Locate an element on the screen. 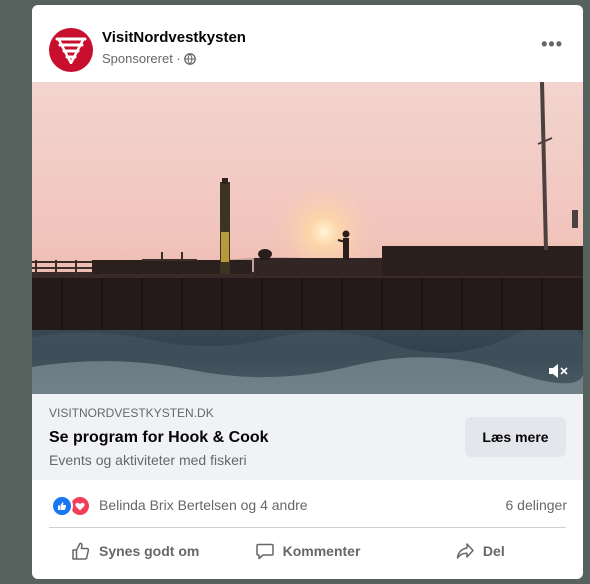 The image size is (590, 584). share-button: Del is located at coordinates (480, 551).